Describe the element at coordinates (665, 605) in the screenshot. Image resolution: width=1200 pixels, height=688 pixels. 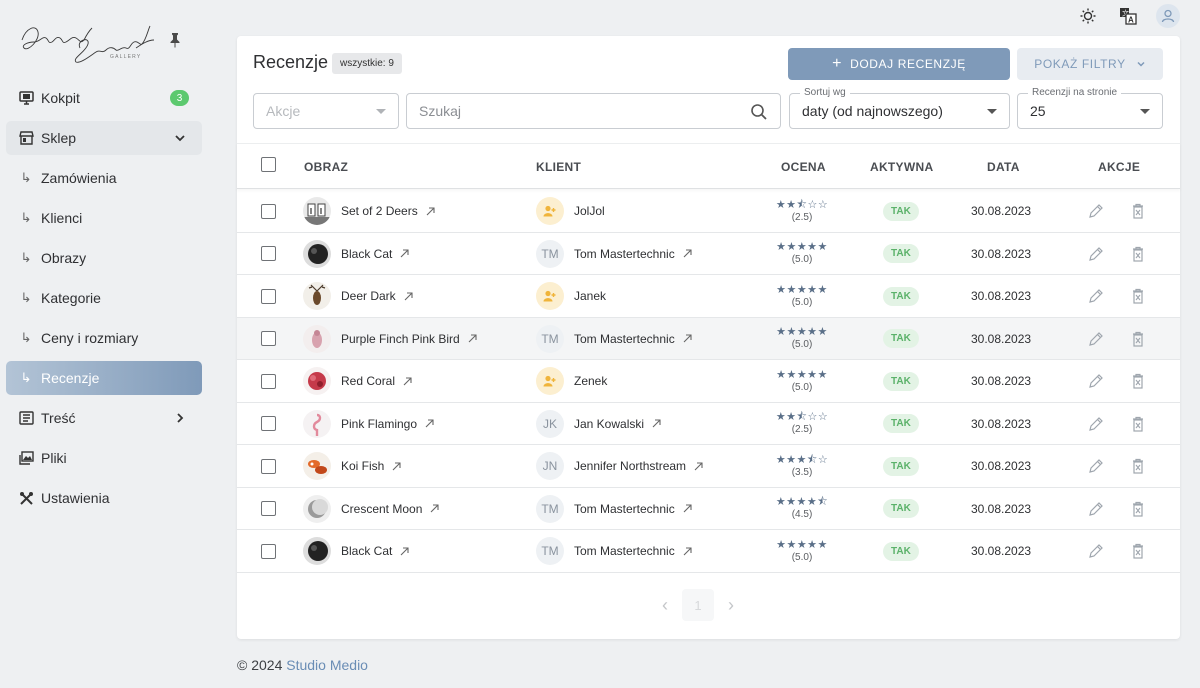
I see `prev-page-button: ‹` at that location.